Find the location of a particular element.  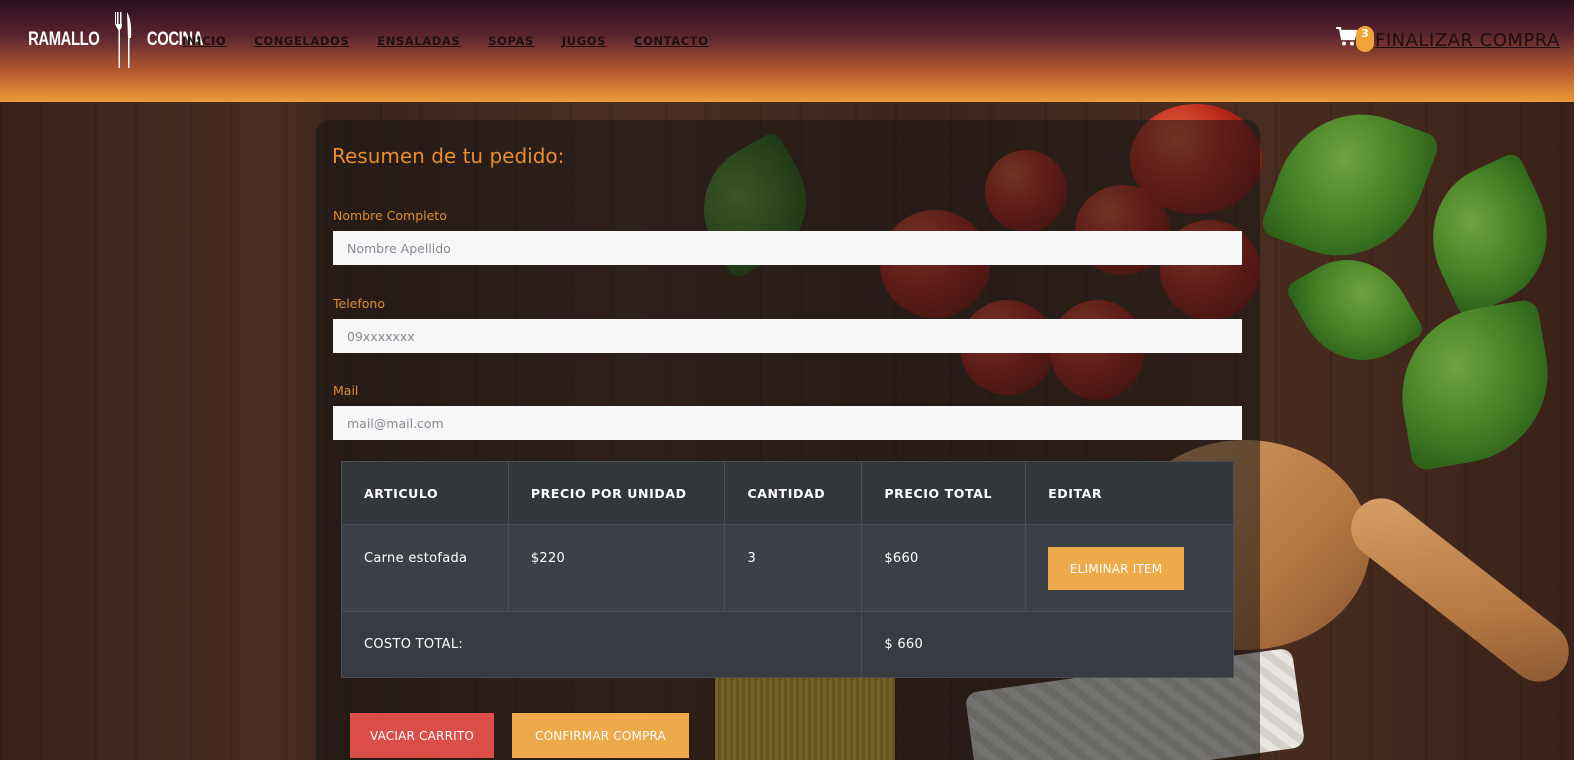

cell-total: $660 is located at coordinates (944, 568).